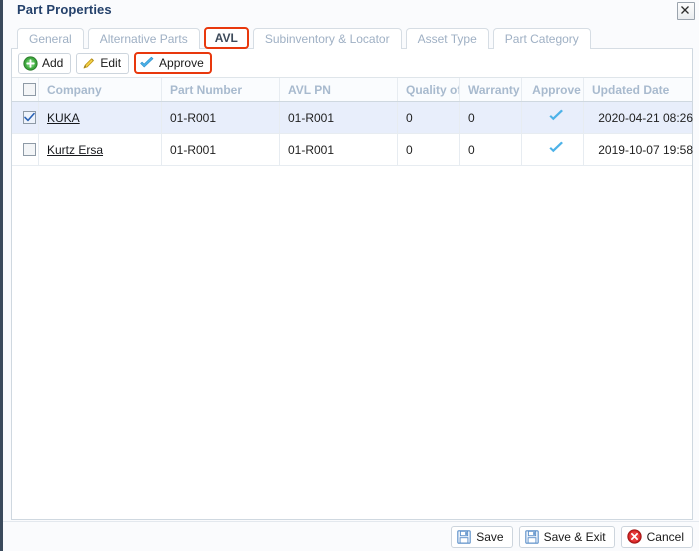  I want to click on tab-avl: AVL, so click(226, 38).